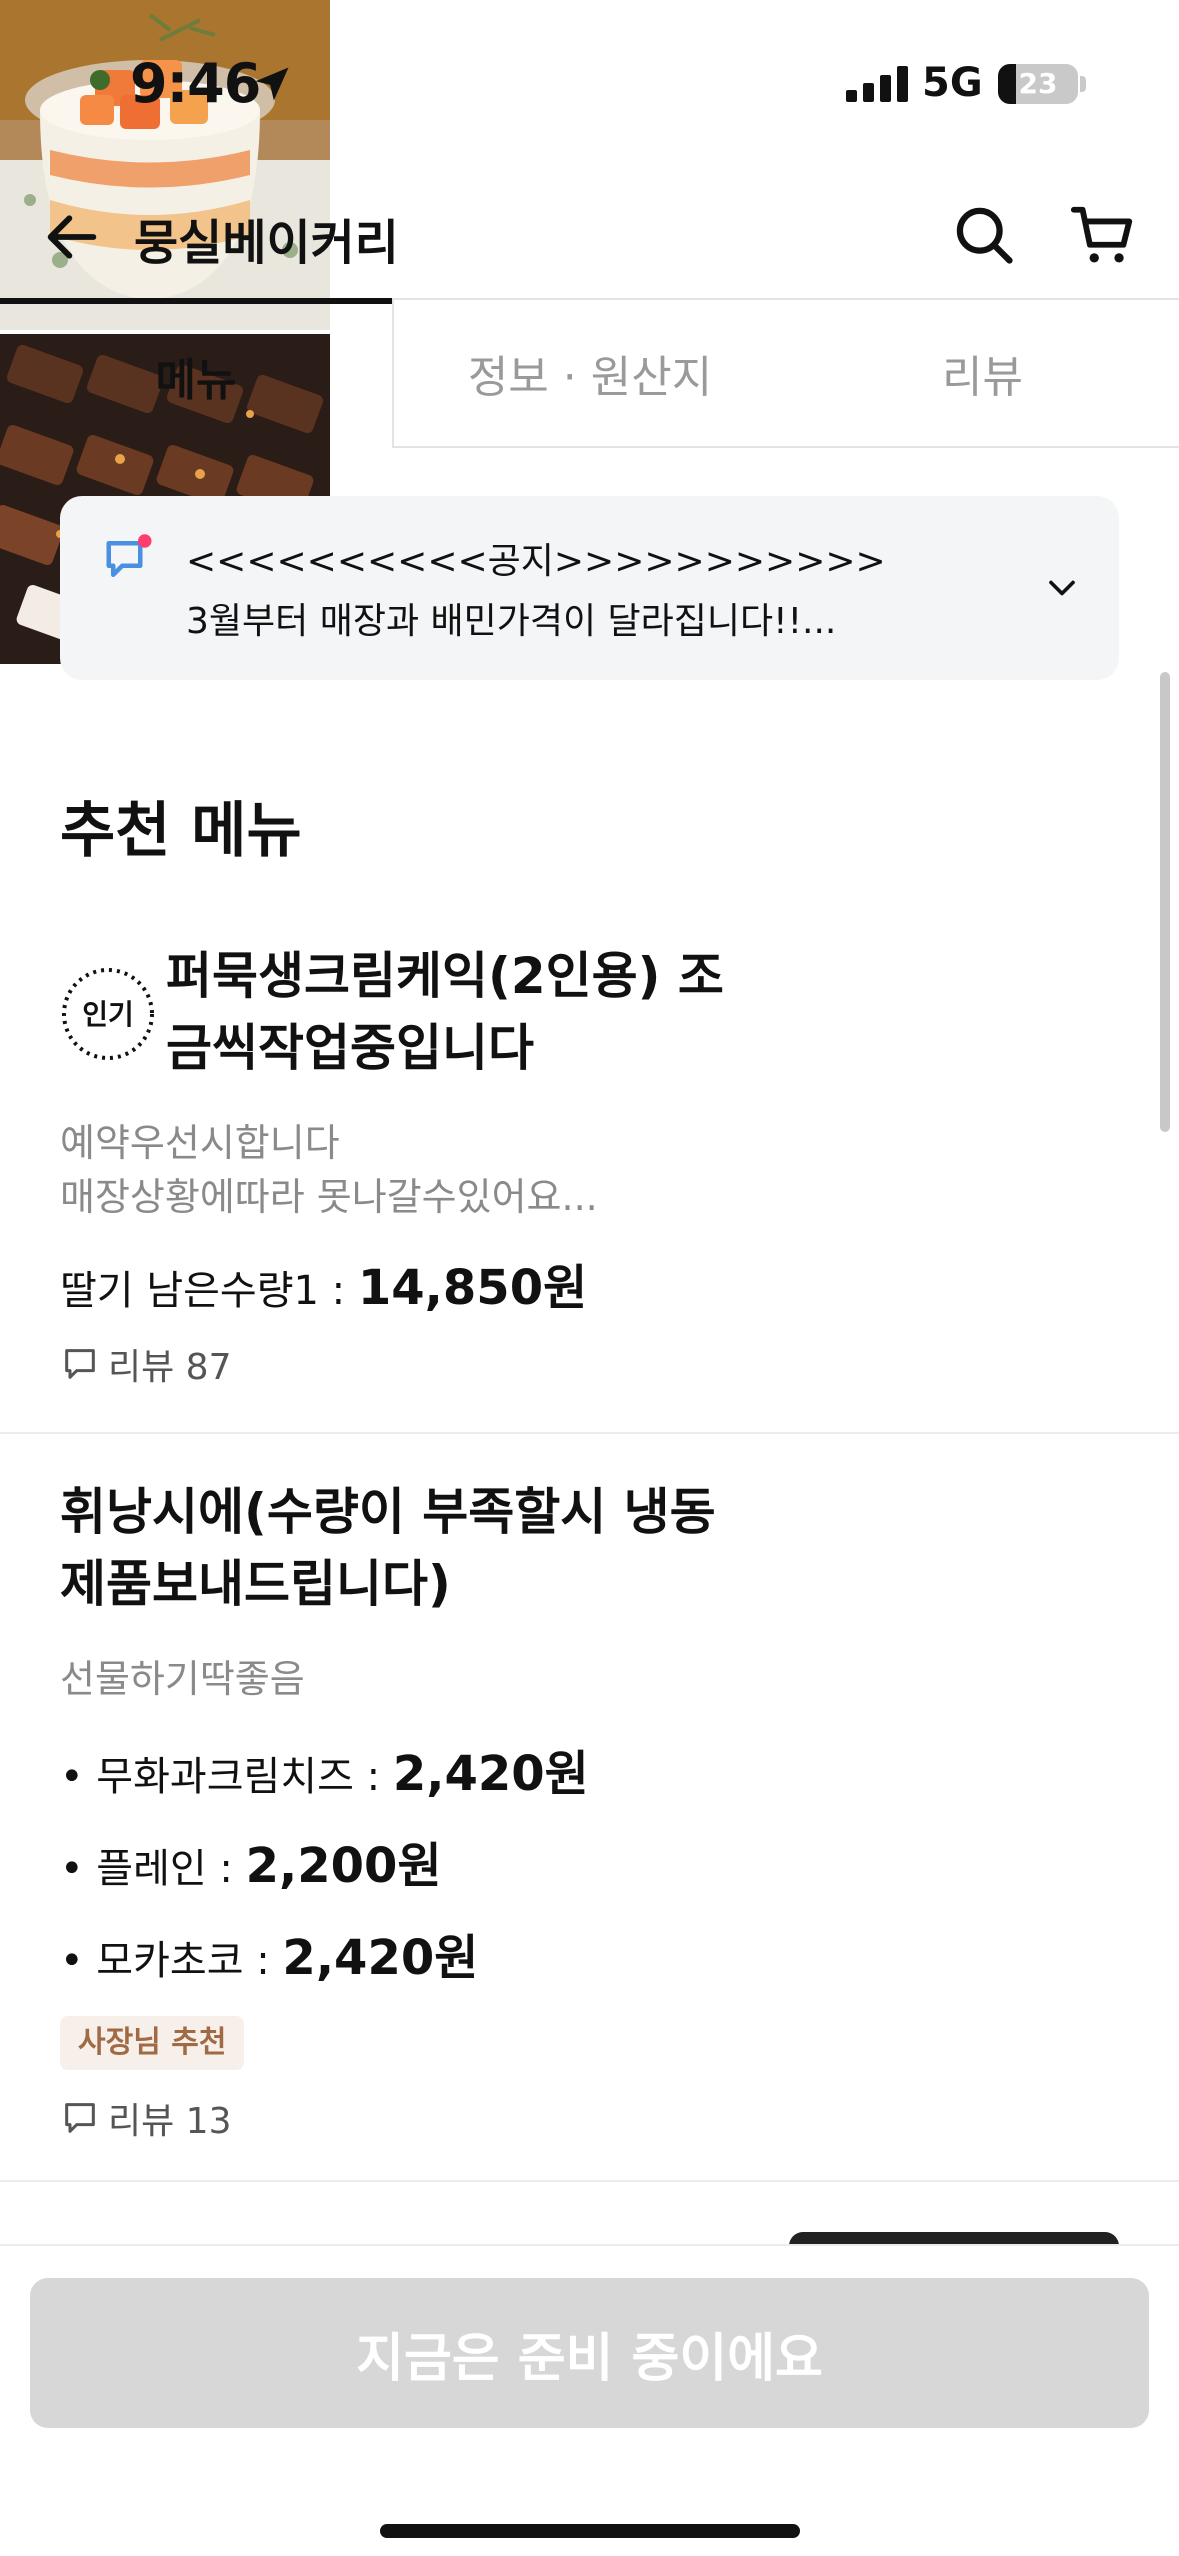 This screenshot has width=1179, height=2556. I want to click on page-title: 뭉실베이커리, so click(266, 243).